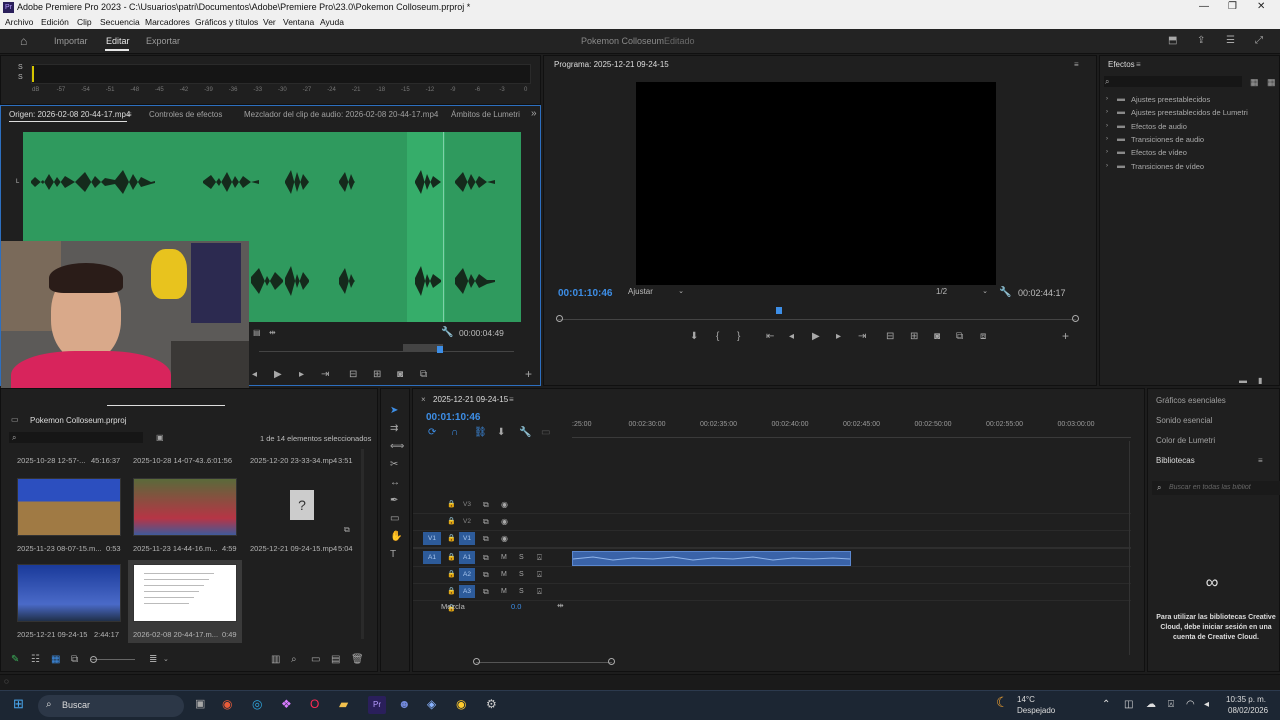 The image size is (1280, 720). Describe the element at coordinates (1248, 710) in the screenshot. I see `clock-date: 08/02/2026` at that location.